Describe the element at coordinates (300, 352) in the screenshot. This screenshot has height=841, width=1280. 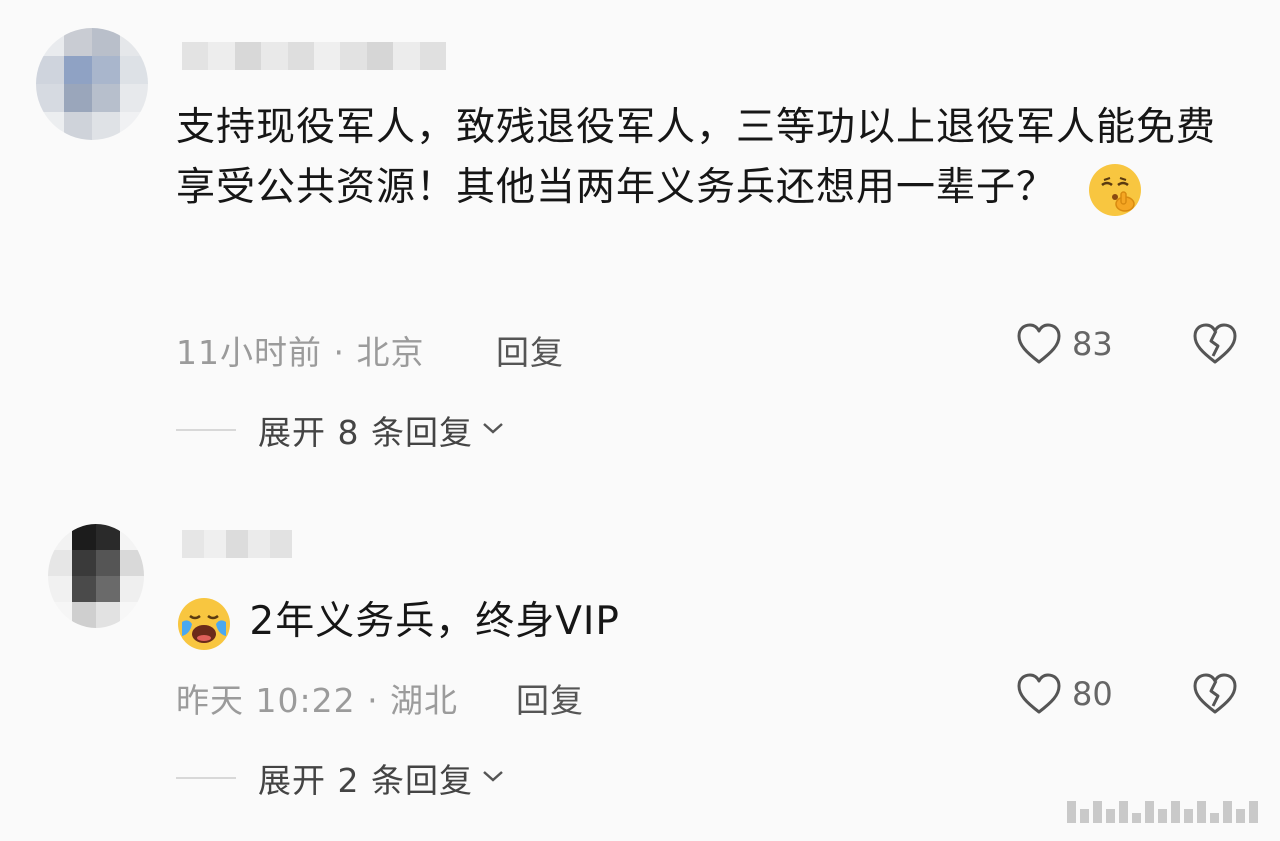
I see `time-location: 11小时前 · 北京` at that location.